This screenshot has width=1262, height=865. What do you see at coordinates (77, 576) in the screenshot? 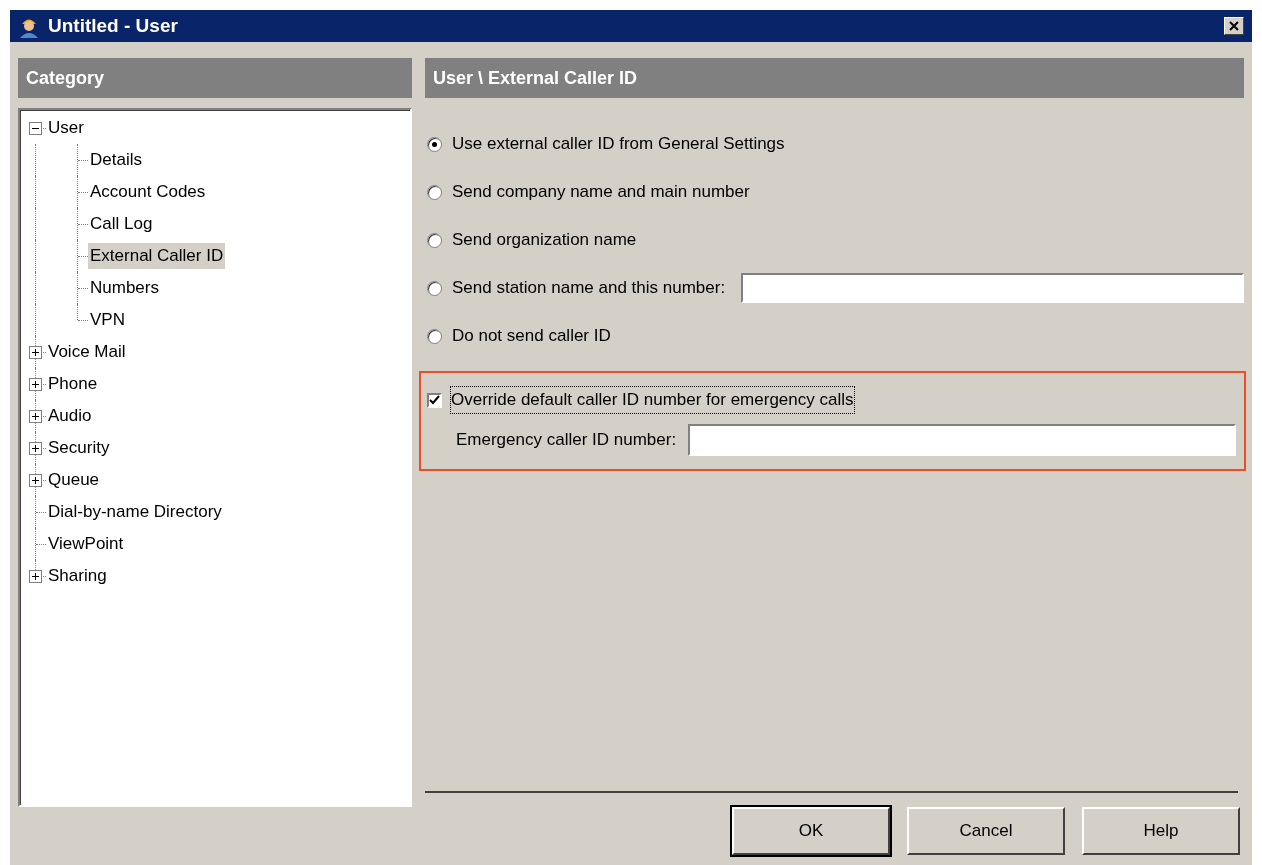
I see `tree-item: Sharing` at bounding box center [77, 576].